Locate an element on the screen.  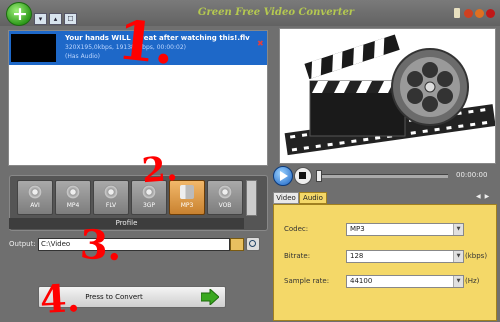
profile-scrollbar is located at coordinates (251, 198).